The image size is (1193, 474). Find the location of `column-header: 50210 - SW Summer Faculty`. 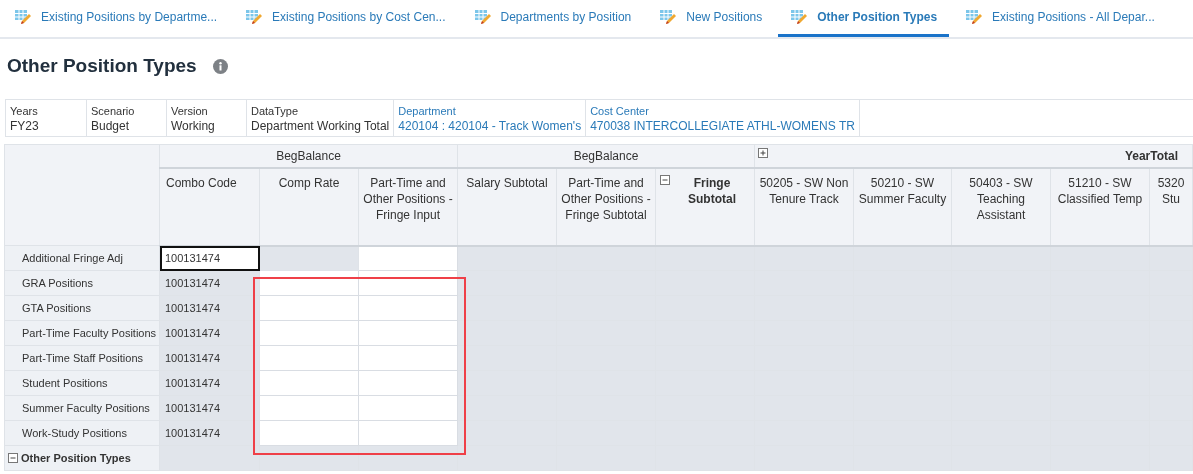

column-header: 50210 - SW Summer Faculty is located at coordinates (902, 190).